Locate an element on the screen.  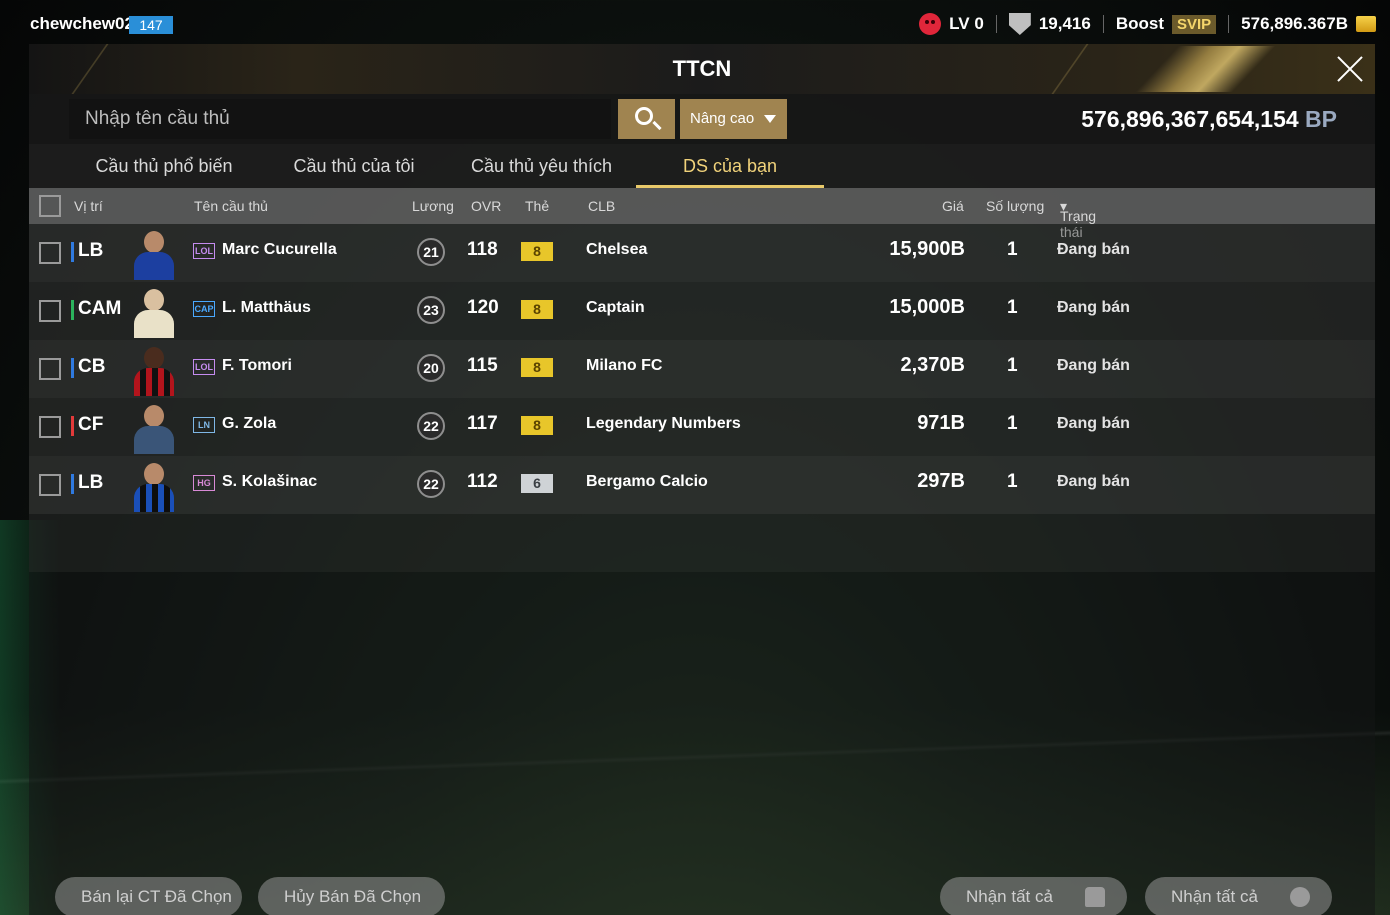
advanced-filter-dropdown: Nâng cao is located at coordinates (733, 119).